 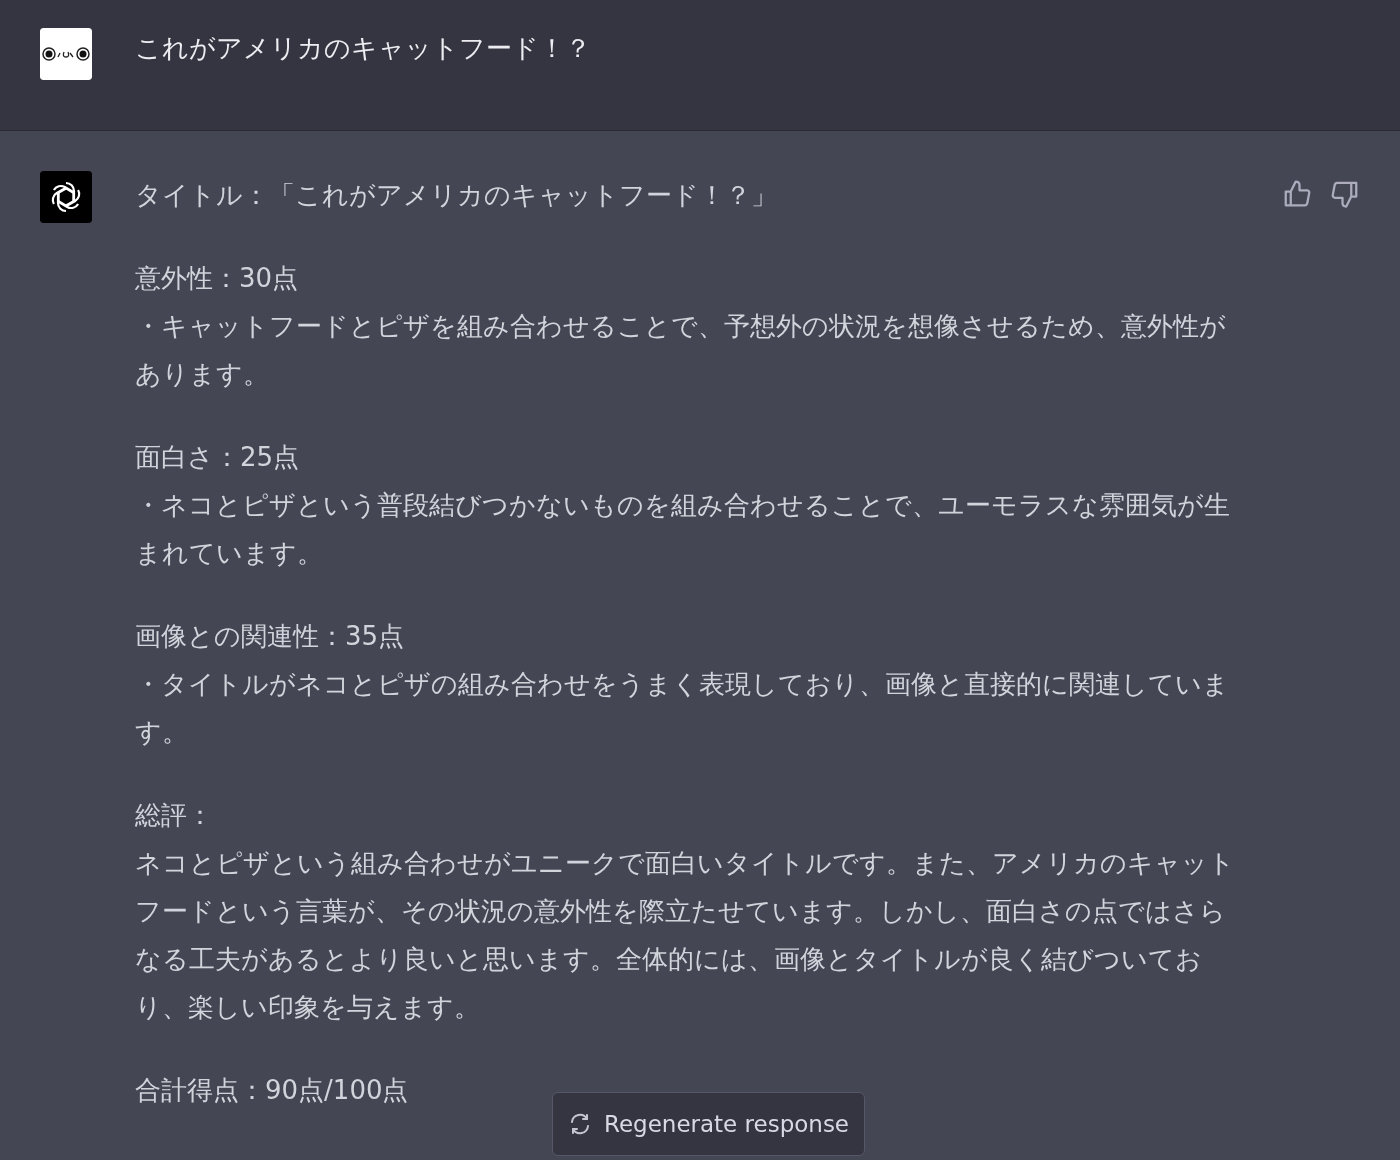 What do you see at coordinates (456, 195) in the screenshot?
I see `response-title: タイトル：「これがアメリカのキャットフード！？」` at bounding box center [456, 195].